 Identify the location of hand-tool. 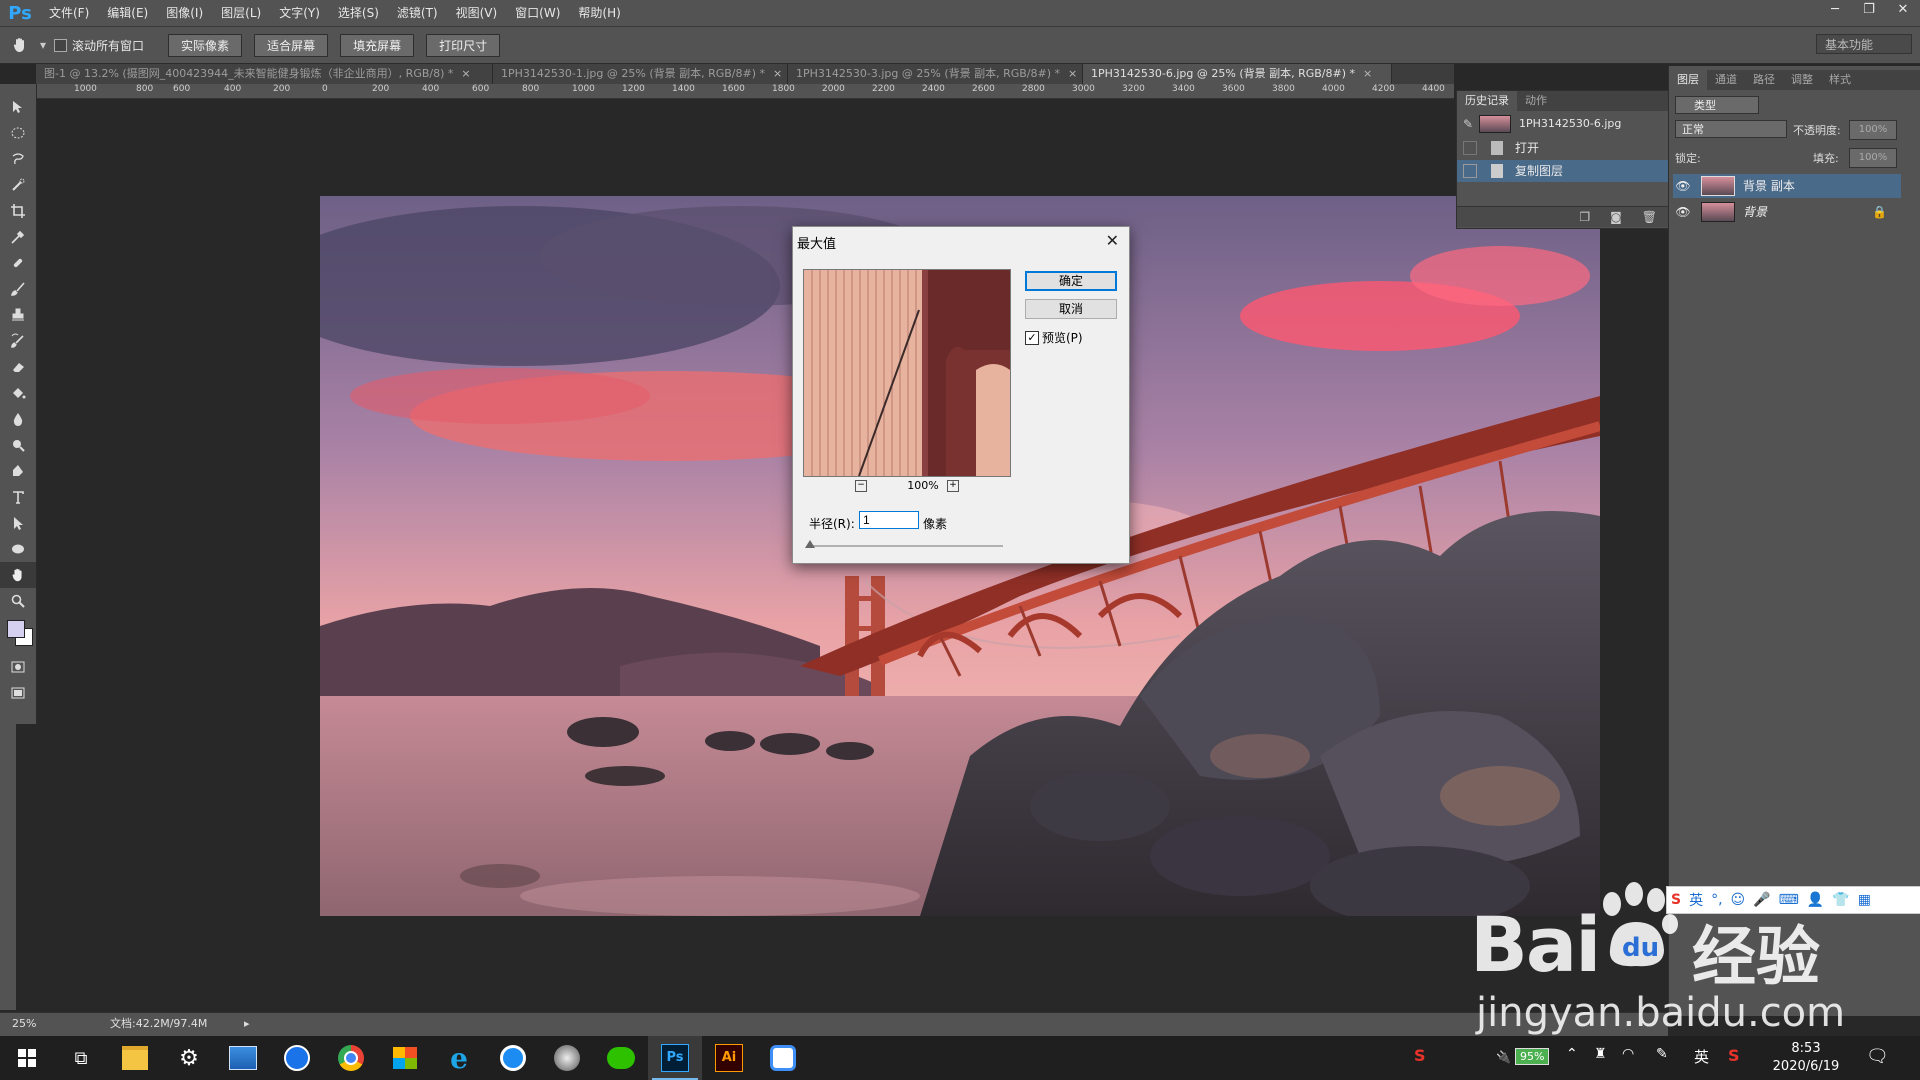
(18, 575).